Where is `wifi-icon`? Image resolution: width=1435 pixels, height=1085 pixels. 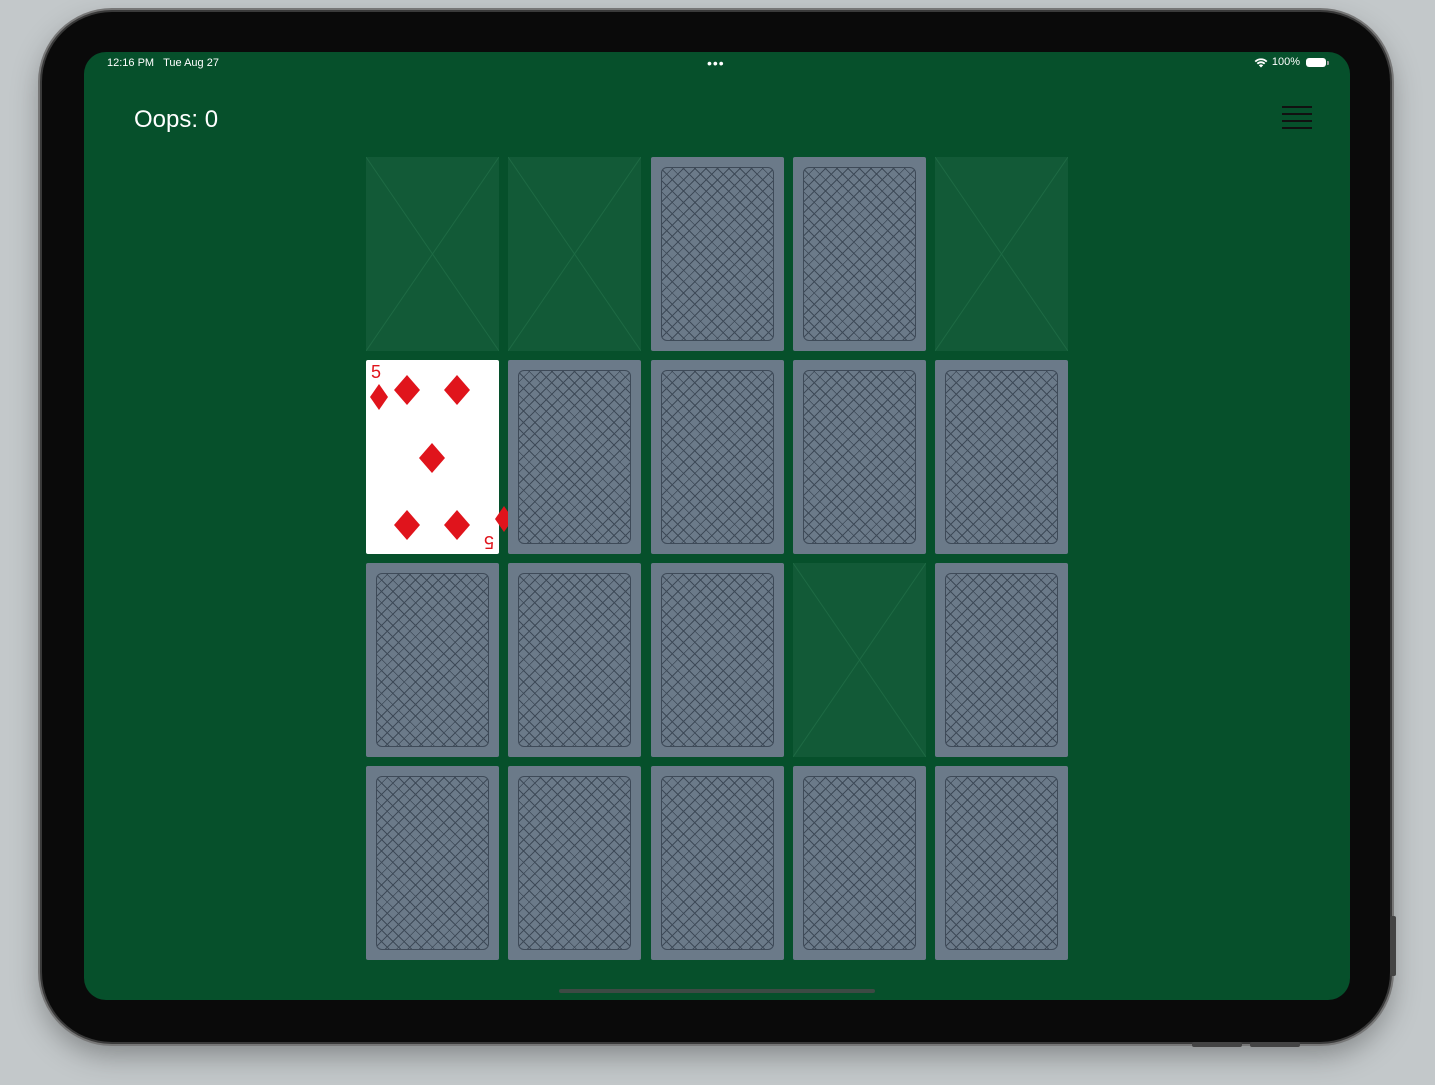 wifi-icon is located at coordinates (1261, 62).